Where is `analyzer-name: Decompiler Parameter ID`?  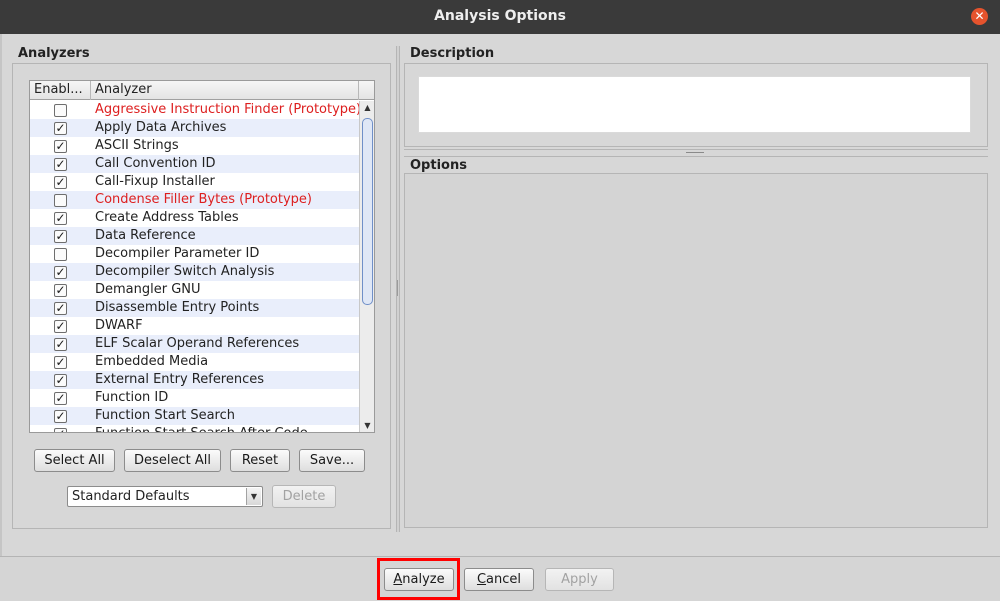 analyzer-name: Decompiler Parameter ID is located at coordinates (177, 253).